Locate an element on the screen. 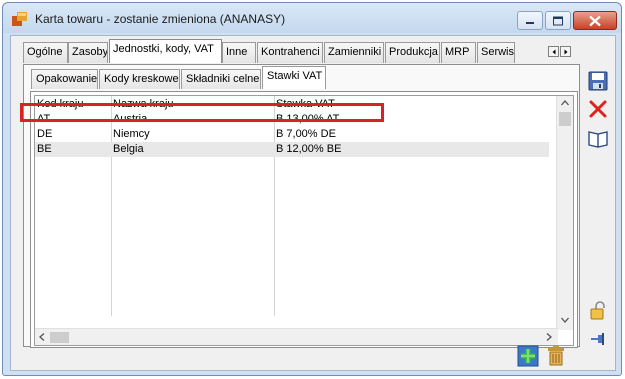 This screenshot has width=625, height=379. cell-vat: B 7,00% DE is located at coordinates (306, 134).